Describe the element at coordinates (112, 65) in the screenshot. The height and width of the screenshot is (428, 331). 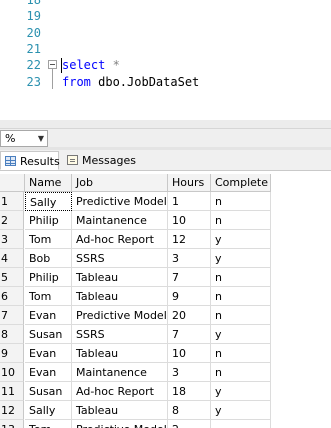
I see `sql-operator: *` at that location.